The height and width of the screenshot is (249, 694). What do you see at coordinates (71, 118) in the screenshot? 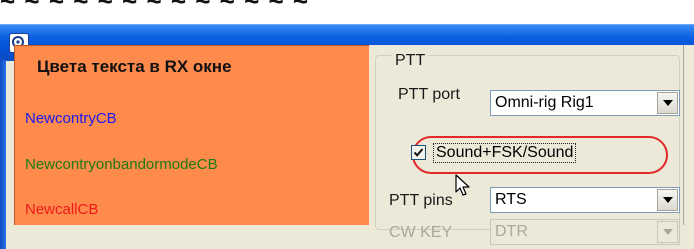
I see `color-item-newcountry: NewcontryCB` at bounding box center [71, 118].